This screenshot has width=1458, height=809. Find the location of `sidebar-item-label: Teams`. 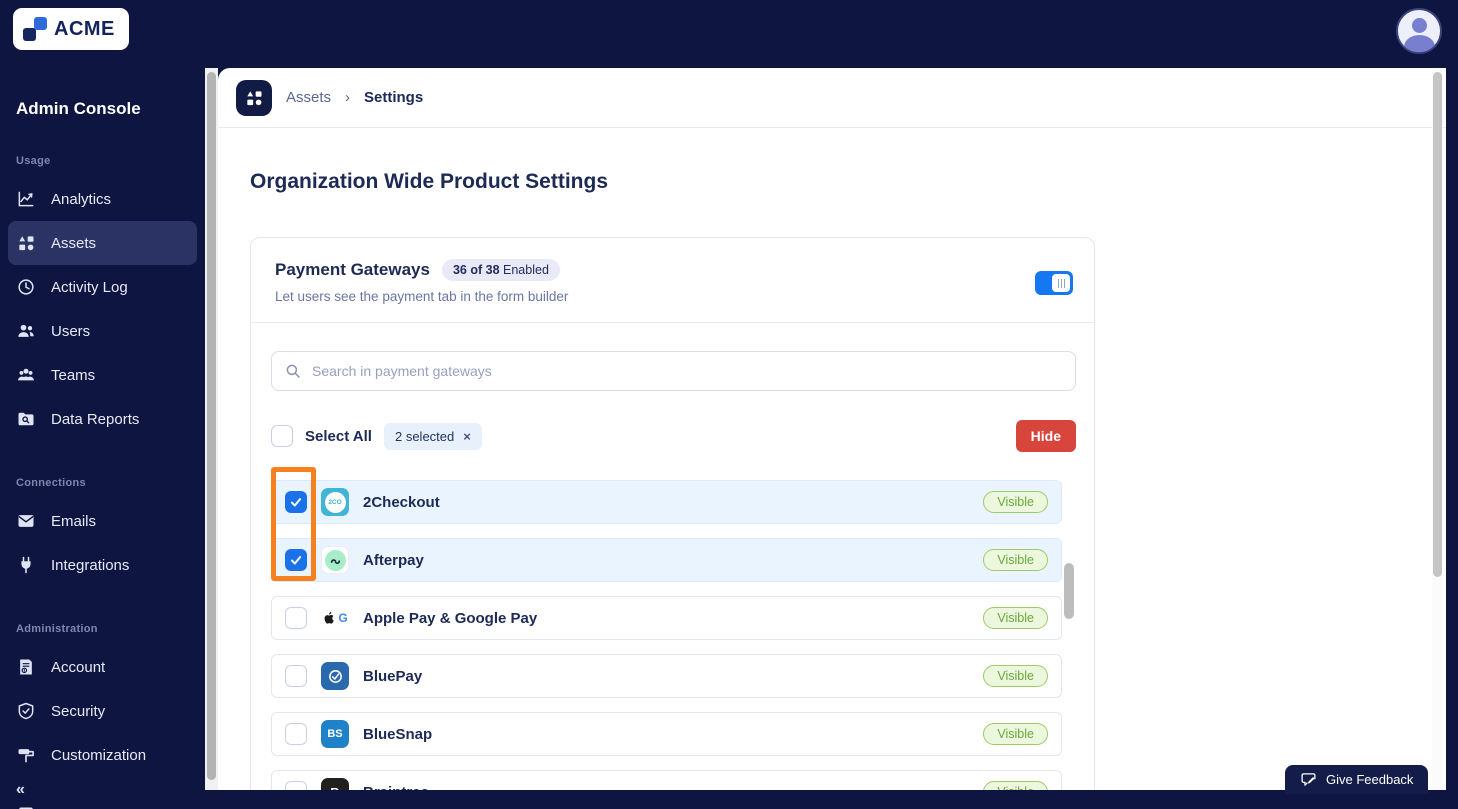

sidebar-item-label: Teams is located at coordinates (73, 375).